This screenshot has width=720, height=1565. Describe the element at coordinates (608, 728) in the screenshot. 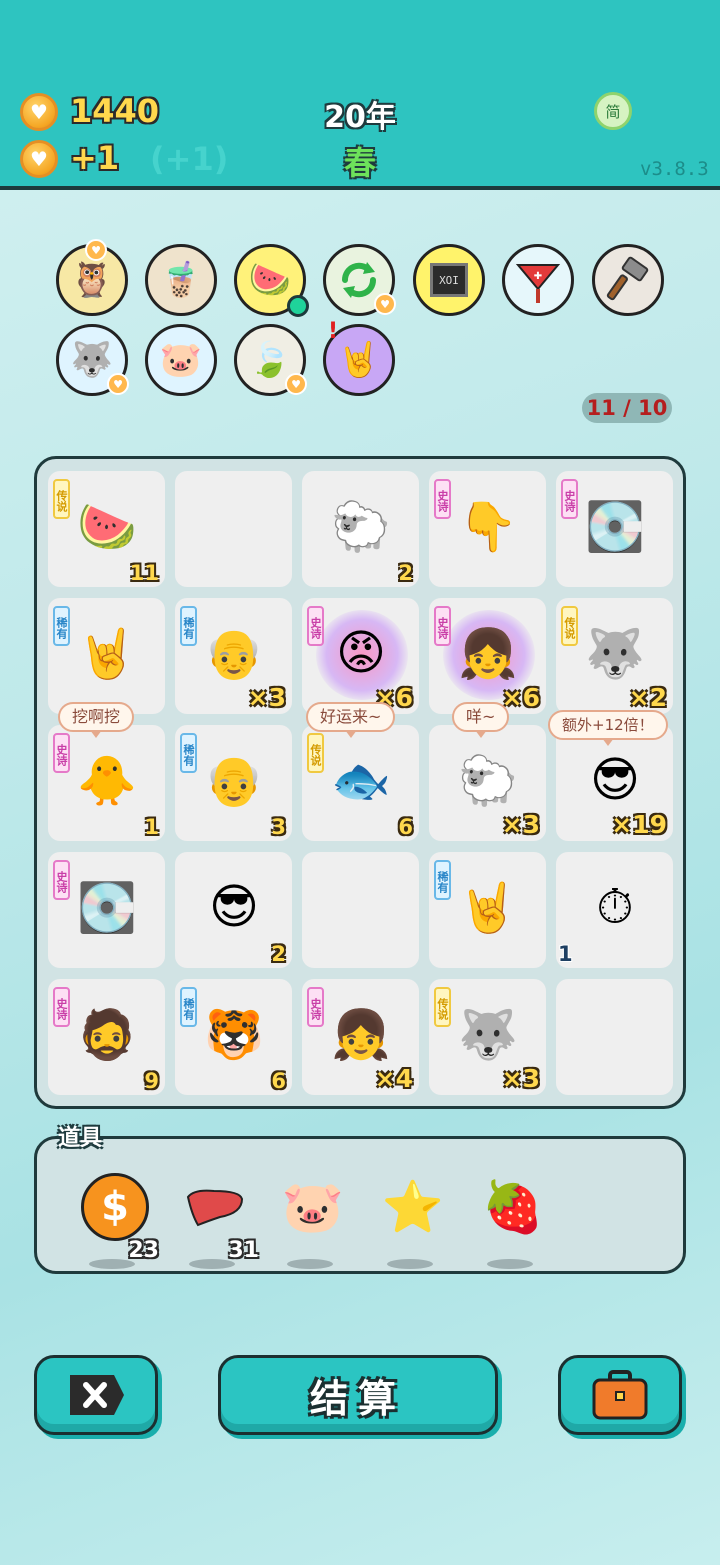

I see `speech-bubble: 额外+12倍！` at that location.